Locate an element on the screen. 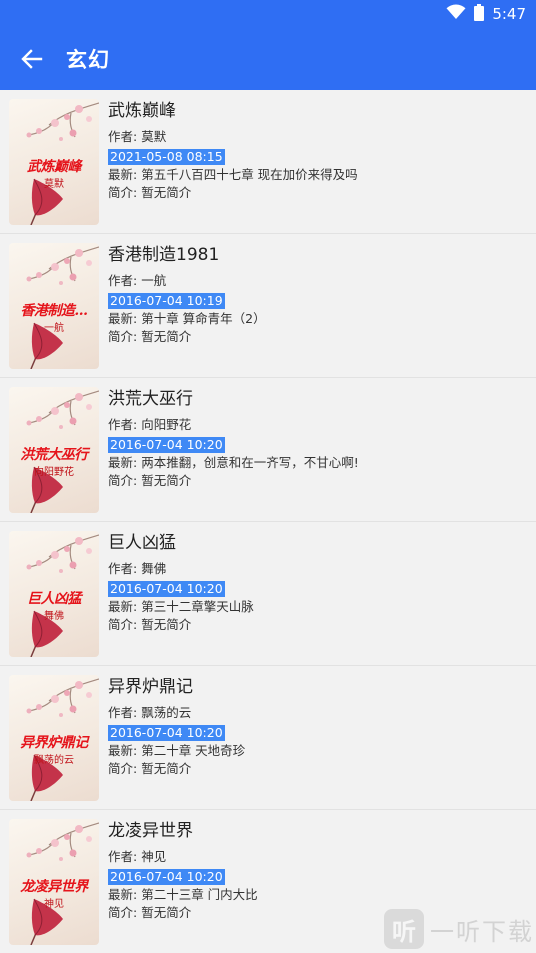 This screenshot has height=953, width=536. latest-line: 最新: 两本推翻，创意和在一齐写，不甘心啊! is located at coordinates (318, 463).